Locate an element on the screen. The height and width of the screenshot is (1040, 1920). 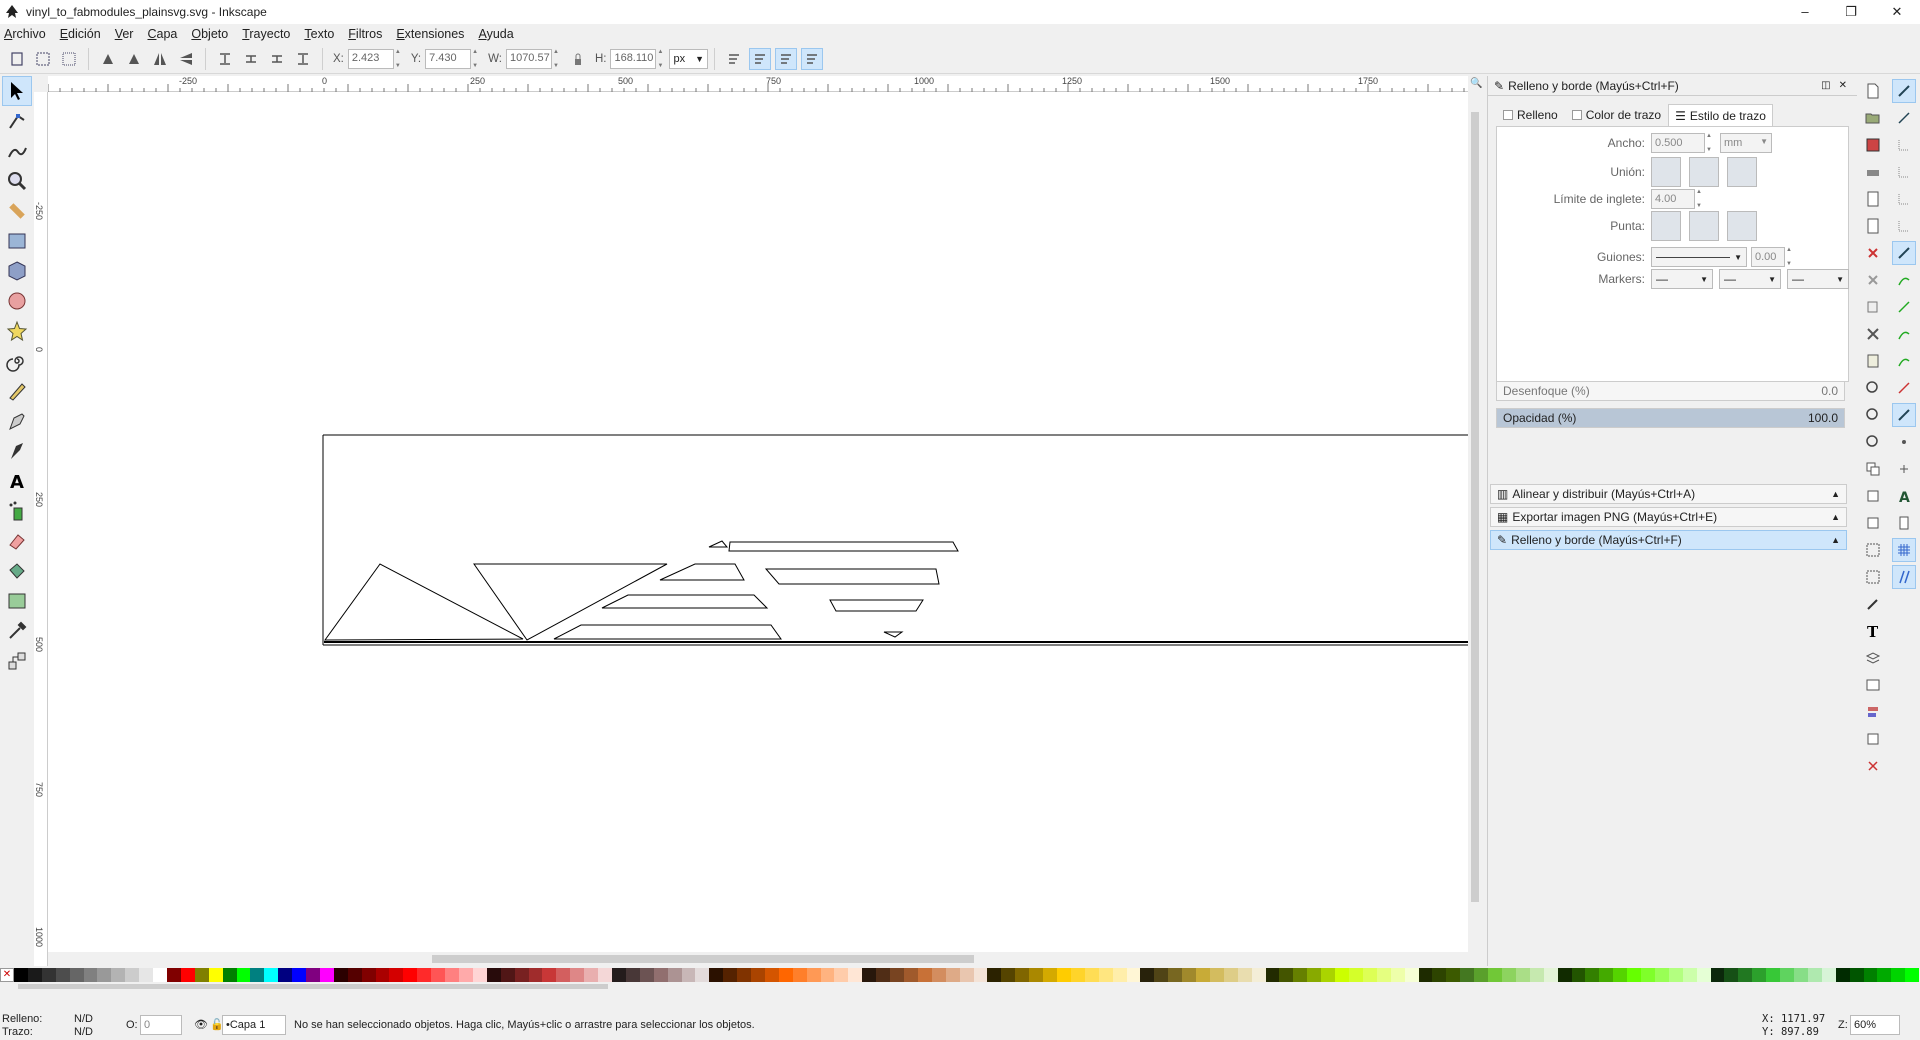
blur-slider: Desenfoque (%) 0.0 is located at coordinates (1670, 391).